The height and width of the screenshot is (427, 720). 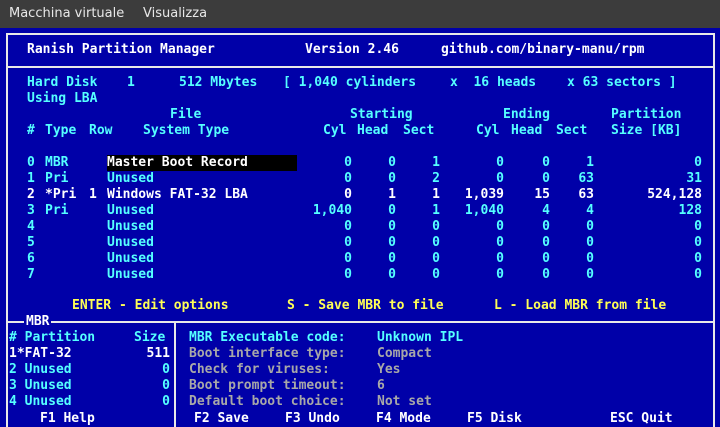 What do you see at coordinates (66, 13) in the screenshot?
I see `menu-virtual-machine: Macchina virtuale` at bounding box center [66, 13].